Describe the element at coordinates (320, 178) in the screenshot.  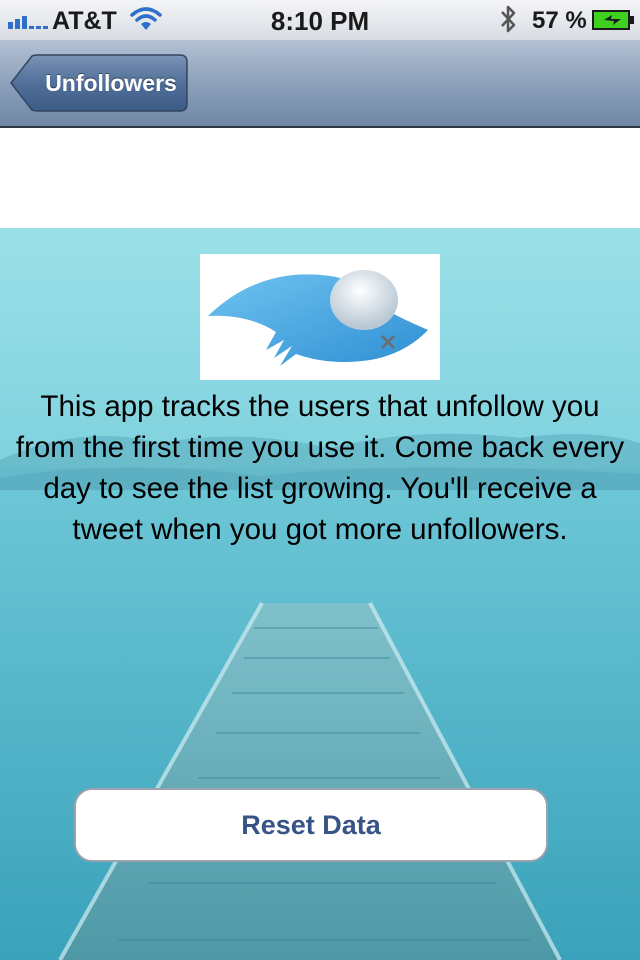
I see `top-spacer` at that location.